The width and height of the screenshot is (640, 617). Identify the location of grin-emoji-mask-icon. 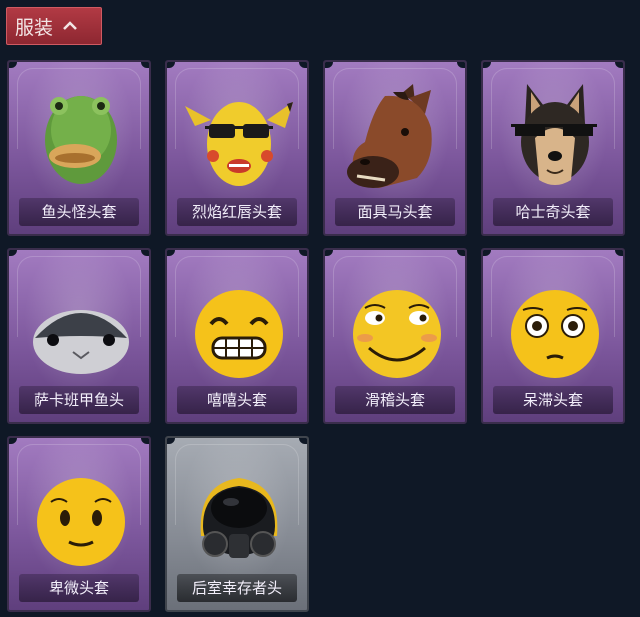
(239, 334).